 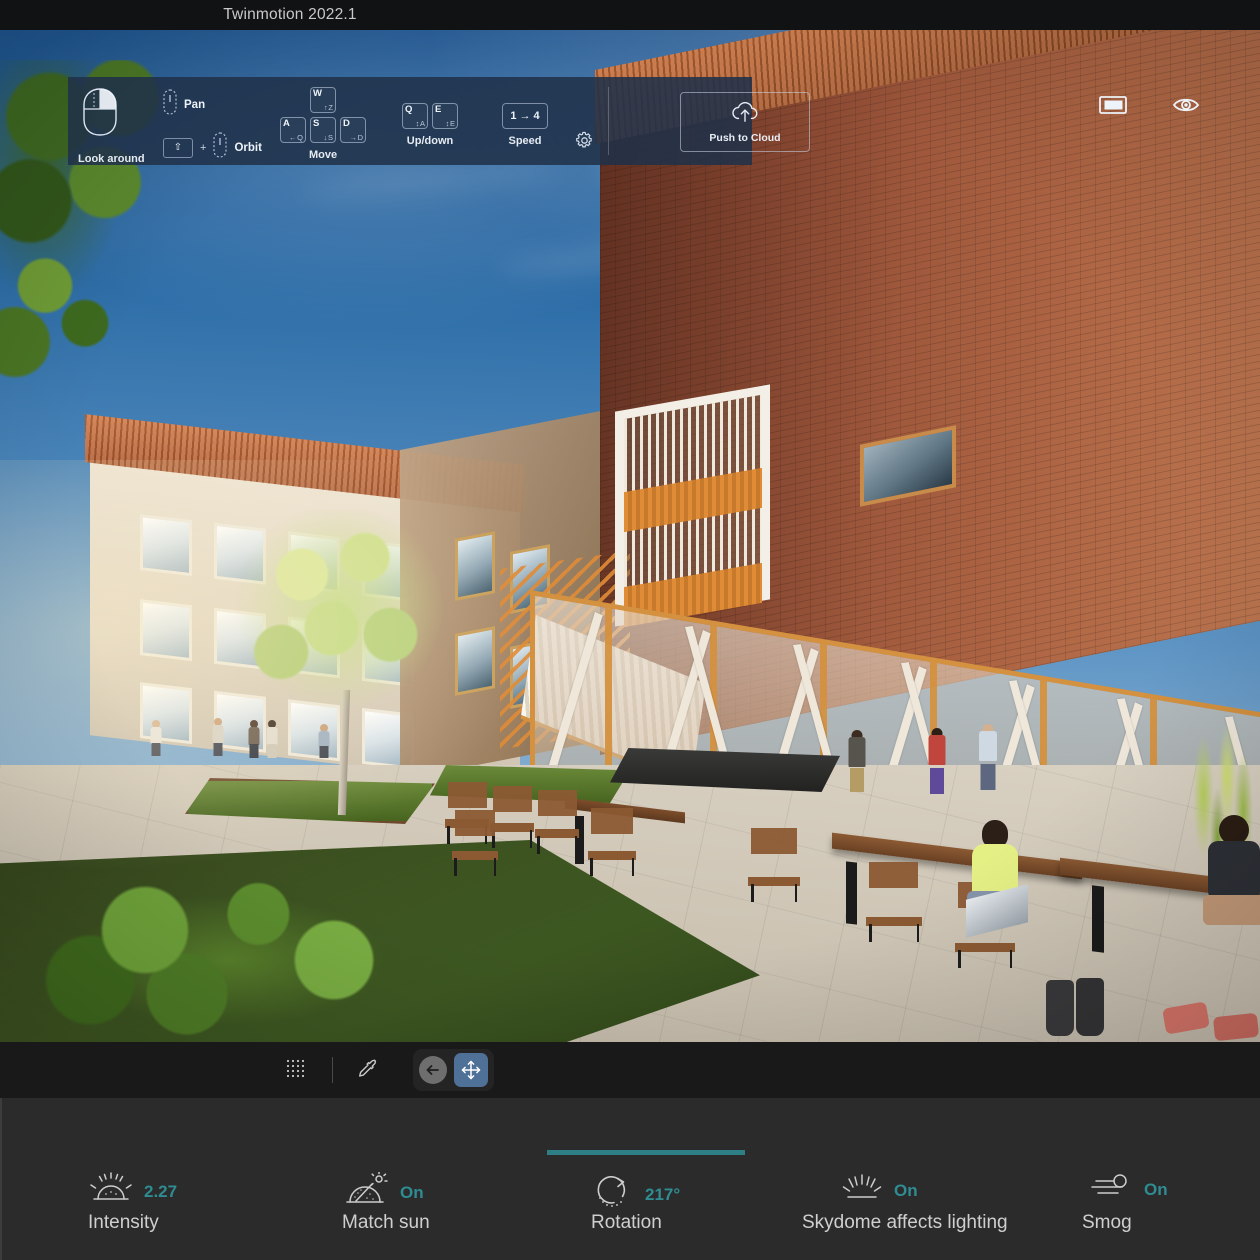 What do you see at coordinates (1107, 1222) in the screenshot?
I see `property-label: Smog` at bounding box center [1107, 1222].